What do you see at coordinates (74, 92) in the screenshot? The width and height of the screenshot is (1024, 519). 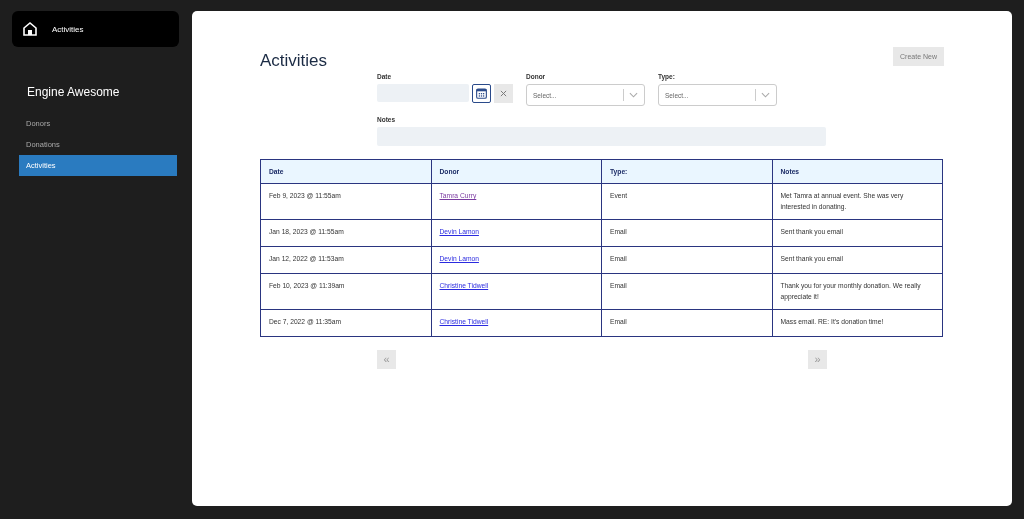 I see `brand-name: Engine Awesome` at bounding box center [74, 92].